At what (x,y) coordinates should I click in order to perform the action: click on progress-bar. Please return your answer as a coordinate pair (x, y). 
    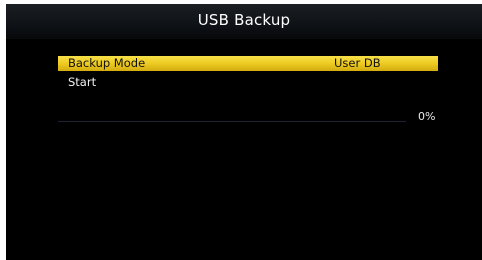
    Looking at the image, I should click on (232, 121).